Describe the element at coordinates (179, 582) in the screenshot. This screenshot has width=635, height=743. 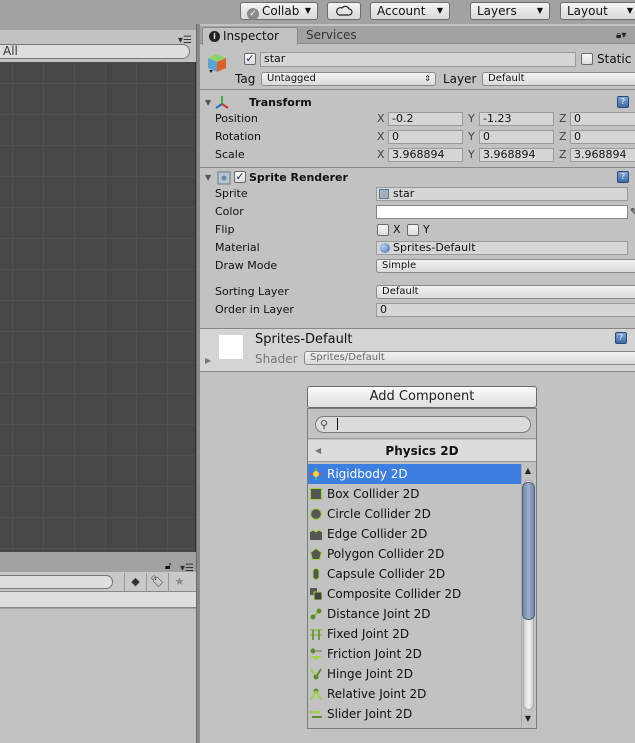
I see `favorites-star-icon: ★` at that location.